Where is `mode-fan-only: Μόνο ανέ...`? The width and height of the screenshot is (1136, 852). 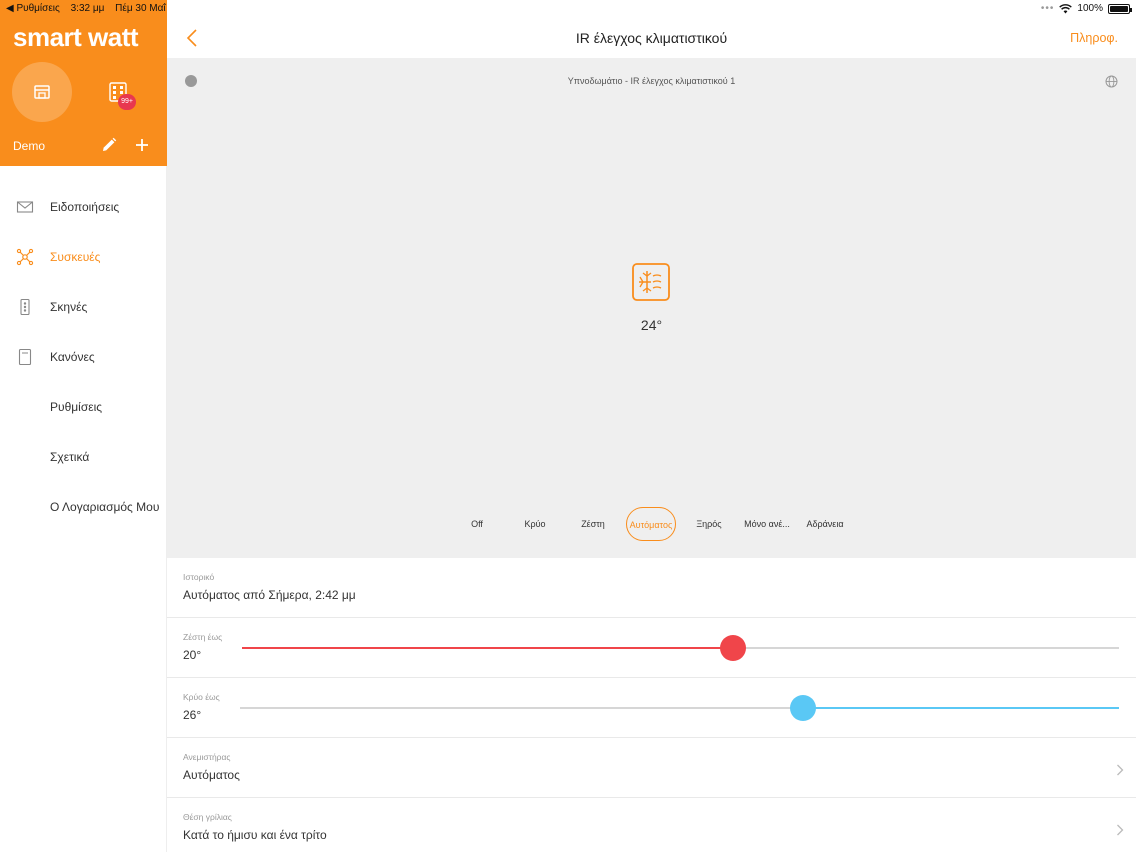 mode-fan-only: Μόνο ανέ... is located at coordinates (767, 524).